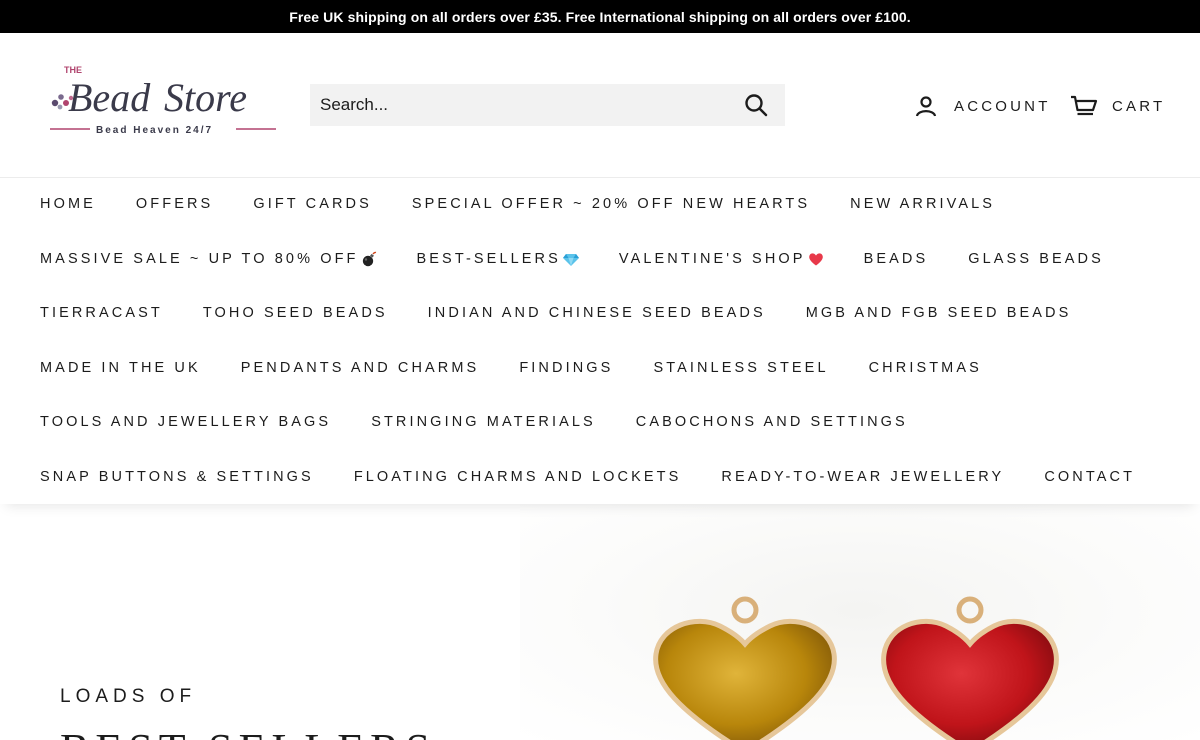 The image size is (1200, 740). What do you see at coordinates (1139, 106) in the screenshot?
I see `cart-label: CART` at bounding box center [1139, 106].